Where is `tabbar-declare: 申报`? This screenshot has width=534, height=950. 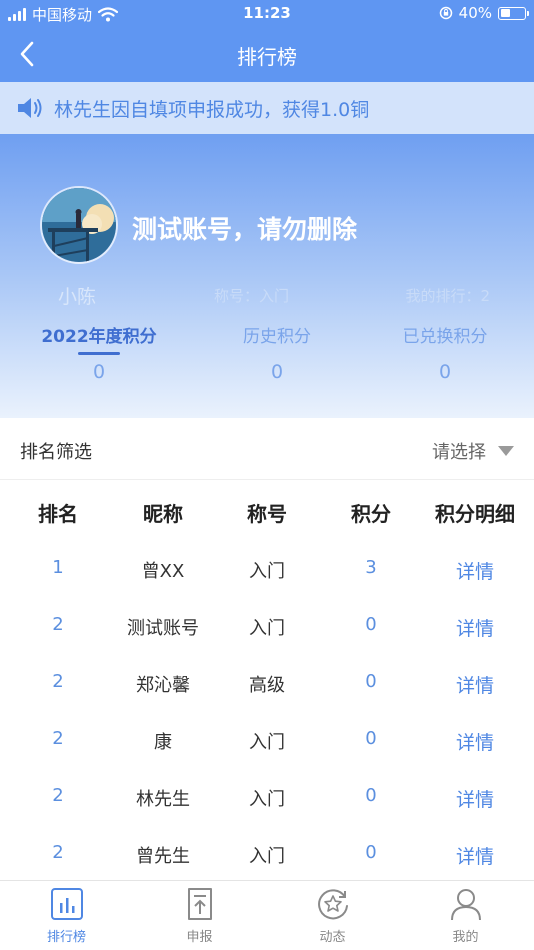
tabbar-declare: 申报 is located at coordinates (199, 916).